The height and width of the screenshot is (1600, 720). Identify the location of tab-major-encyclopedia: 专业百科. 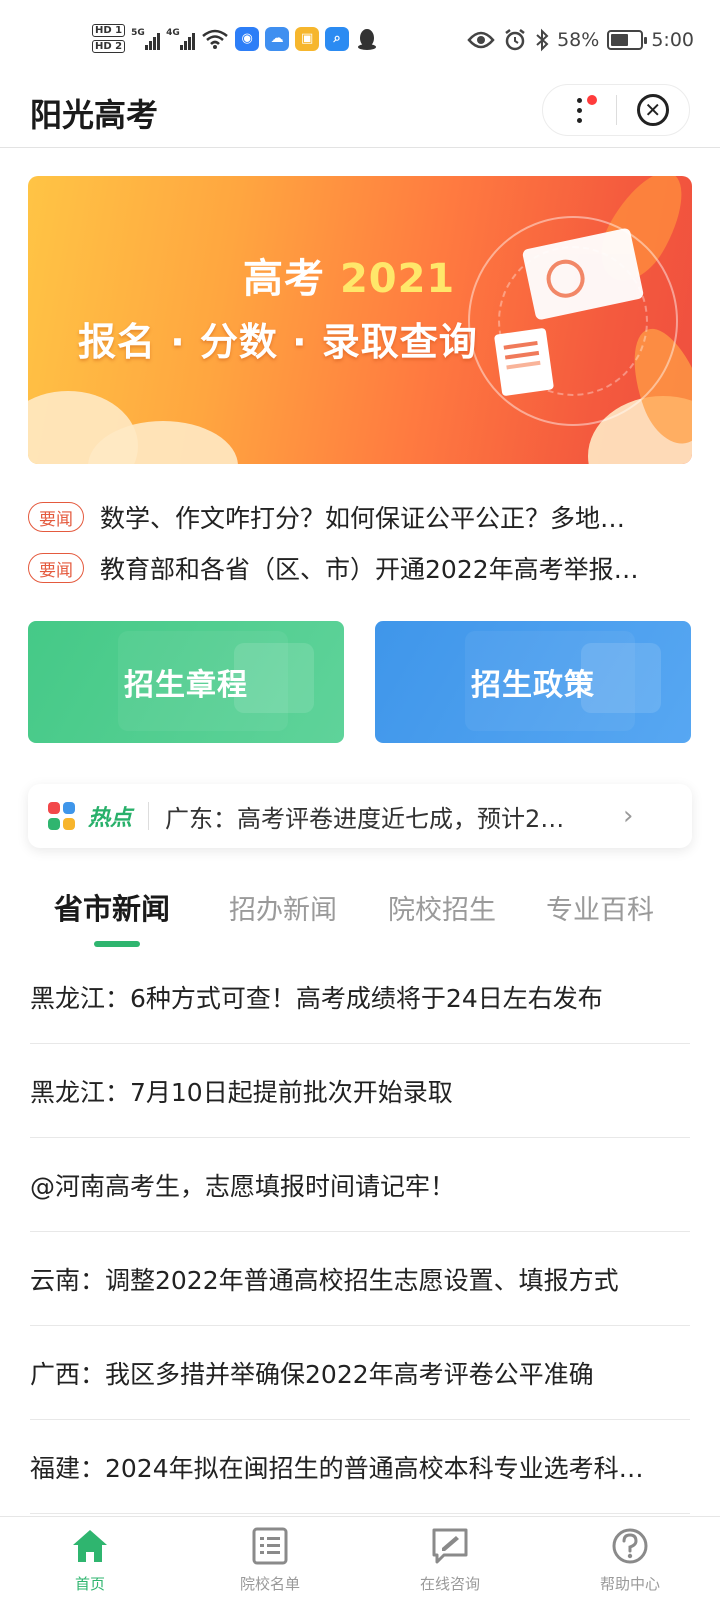
(600, 907).